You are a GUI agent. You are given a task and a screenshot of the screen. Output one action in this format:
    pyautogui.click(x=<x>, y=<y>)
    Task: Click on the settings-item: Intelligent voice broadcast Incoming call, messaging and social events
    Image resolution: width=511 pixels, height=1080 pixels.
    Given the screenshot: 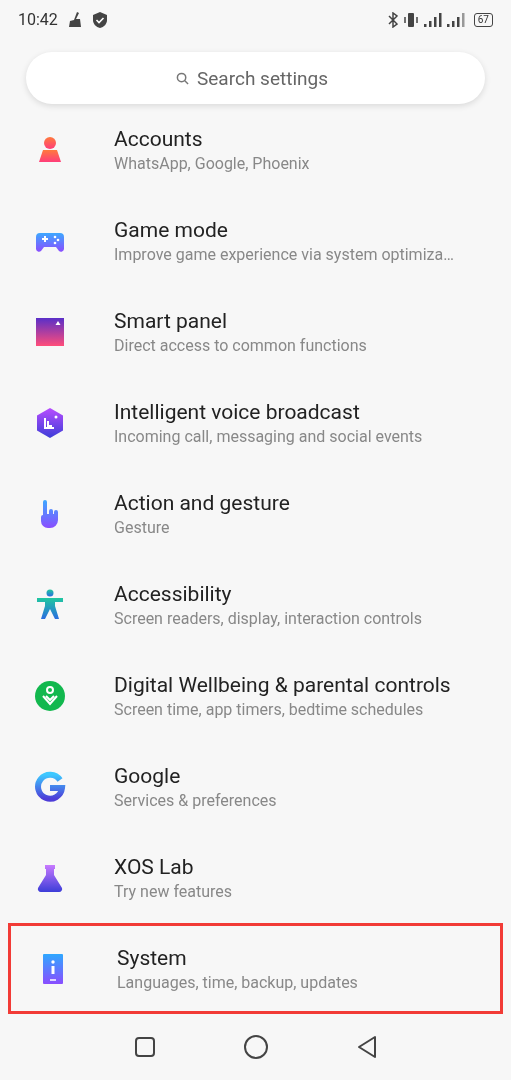 What is the action you would take?
    pyautogui.click(x=255, y=422)
    